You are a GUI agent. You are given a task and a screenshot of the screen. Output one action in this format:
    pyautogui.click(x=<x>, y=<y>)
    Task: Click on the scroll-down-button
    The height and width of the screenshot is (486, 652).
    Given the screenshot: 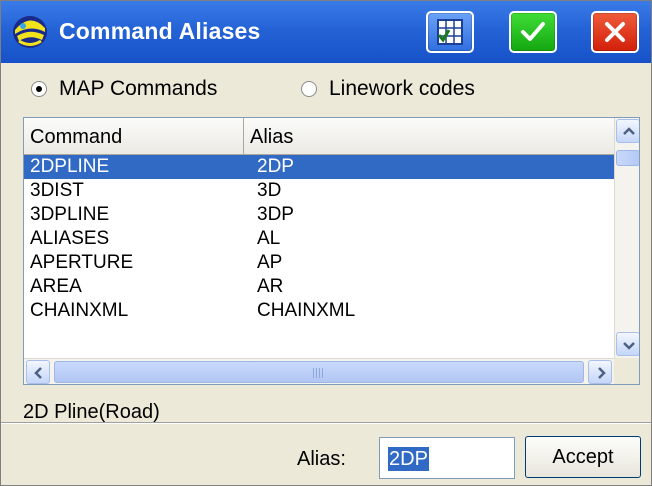 What is the action you would take?
    pyautogui.click(x=627, y=344)
    